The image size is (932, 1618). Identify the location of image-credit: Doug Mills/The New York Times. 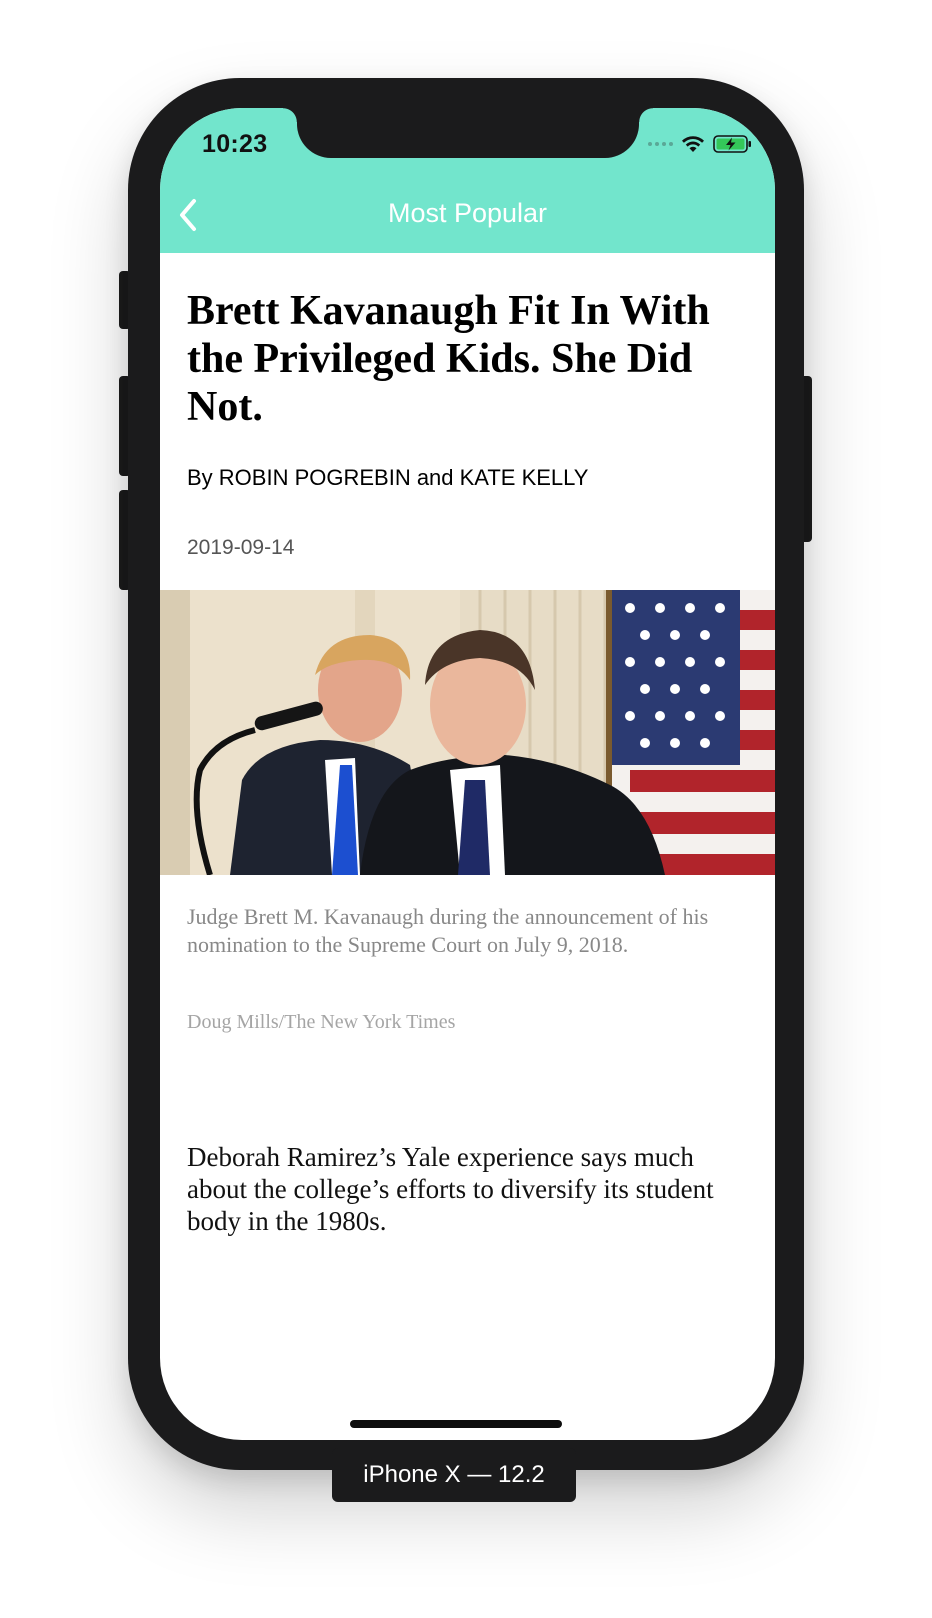
(321, 1022).